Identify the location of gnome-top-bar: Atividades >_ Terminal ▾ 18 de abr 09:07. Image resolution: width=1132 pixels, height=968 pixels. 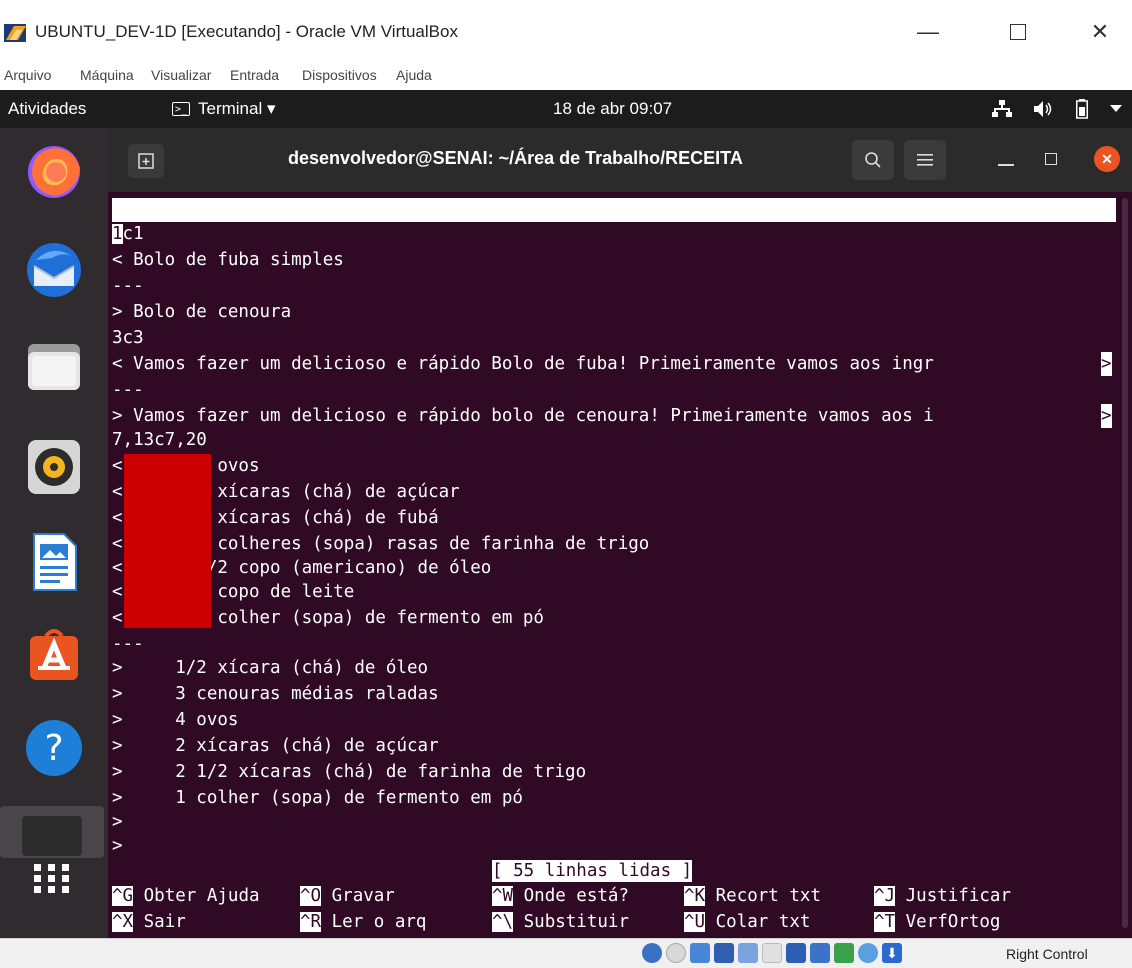
(566, 109).